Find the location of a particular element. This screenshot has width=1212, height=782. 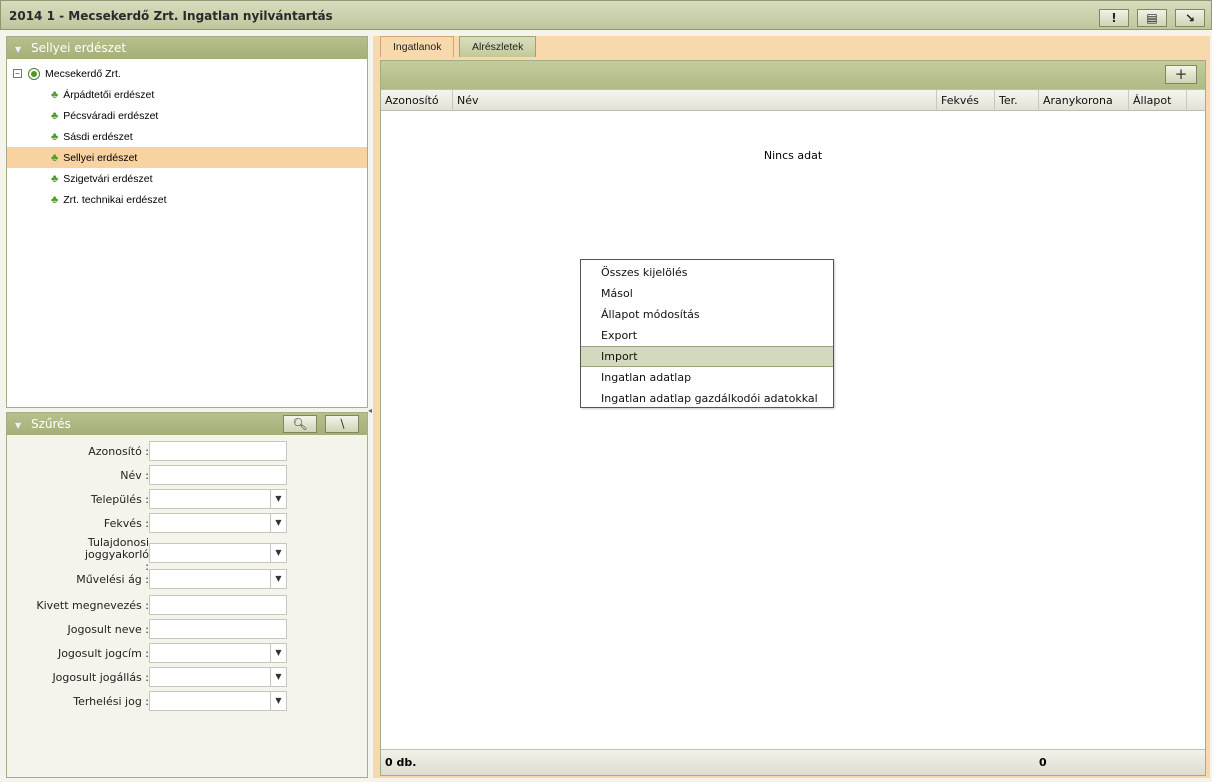

column-azonosito: Azonosító is located at coordinates (417, 100).